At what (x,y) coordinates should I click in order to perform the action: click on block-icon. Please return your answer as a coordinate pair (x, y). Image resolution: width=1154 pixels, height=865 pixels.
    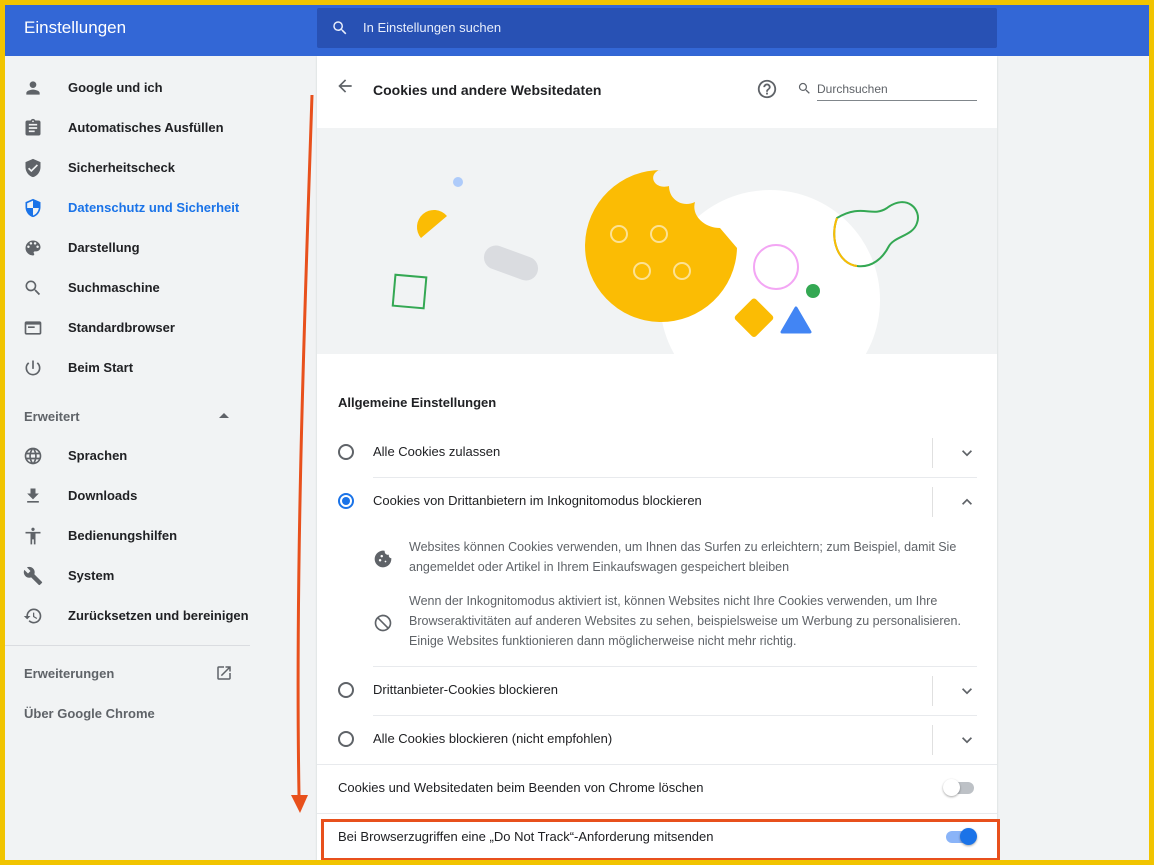
    Looking at the image, I should click on (383, 623).